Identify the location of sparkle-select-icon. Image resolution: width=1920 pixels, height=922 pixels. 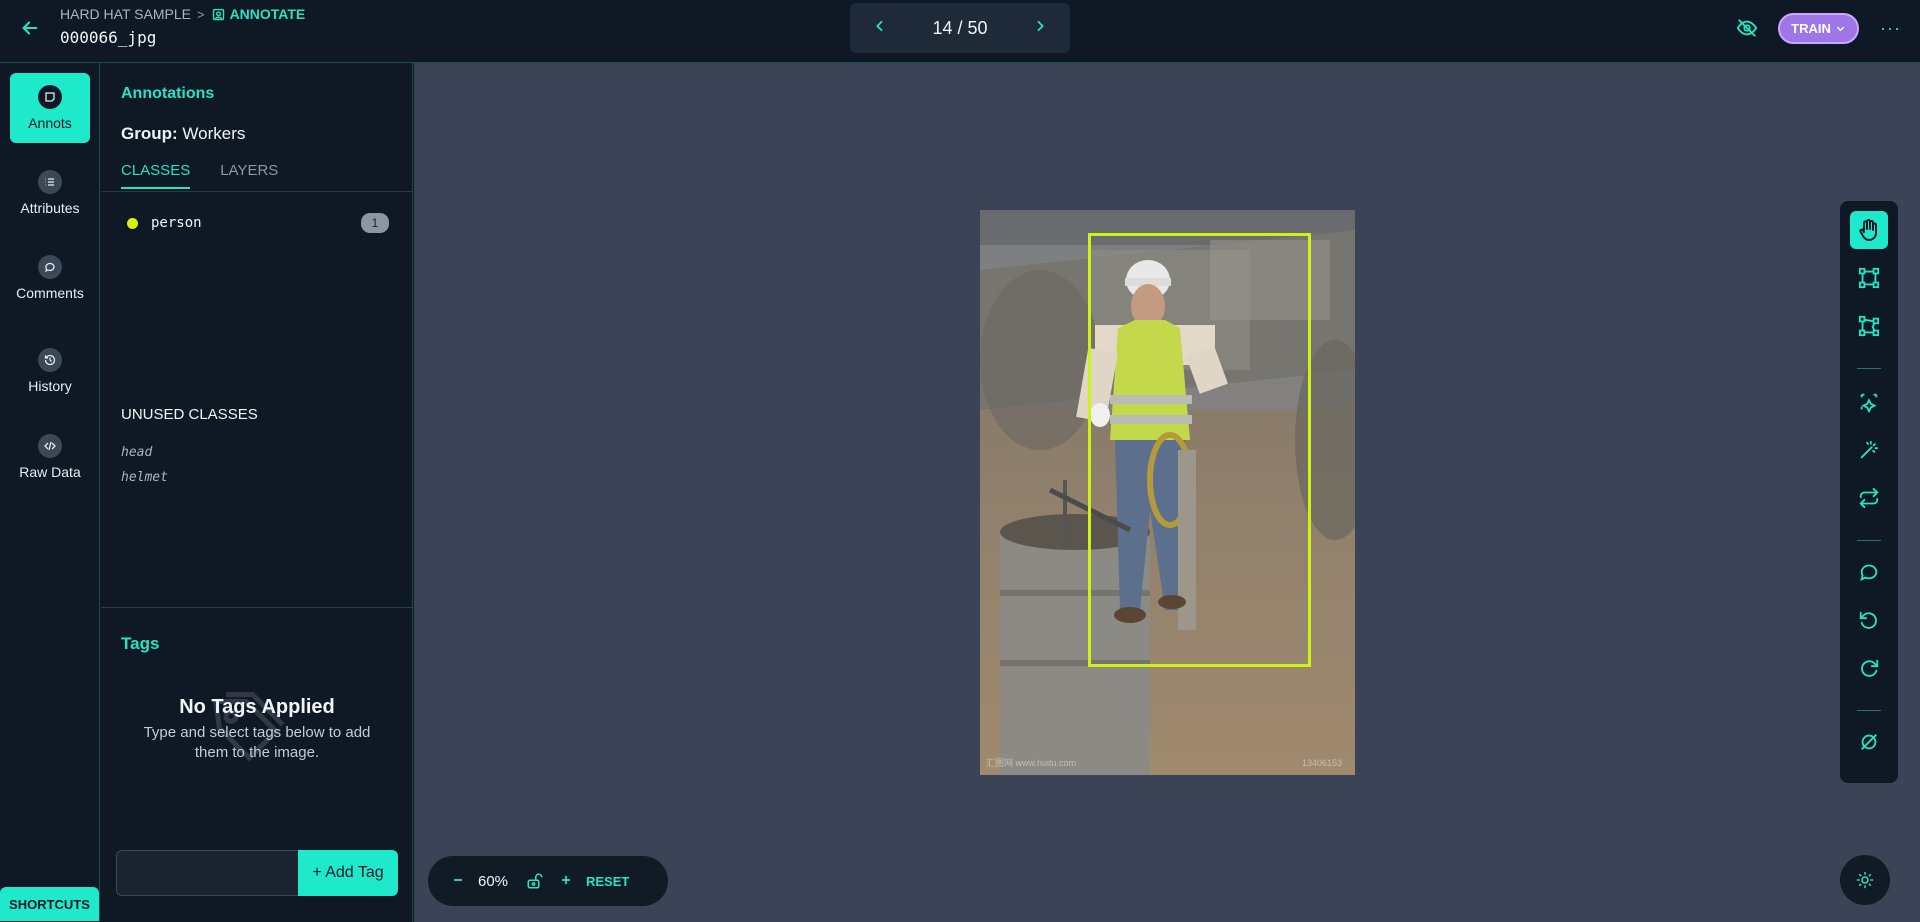
(1869, 403).